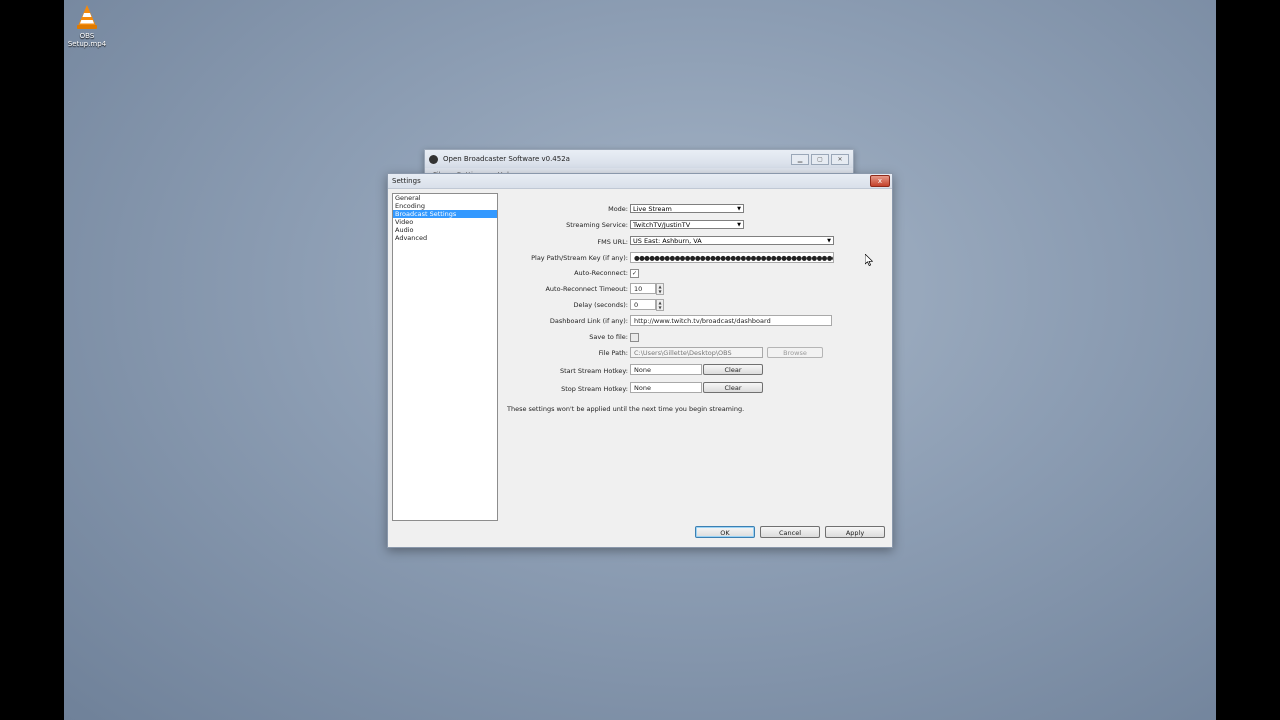 Image resolution: width=1280 pixels, height=720 pixels. What do you see at coordinates (634, 273) in the screenshot?
I see `auto-reconnect-checkbox: ✓` at bounding box center [634, 273].